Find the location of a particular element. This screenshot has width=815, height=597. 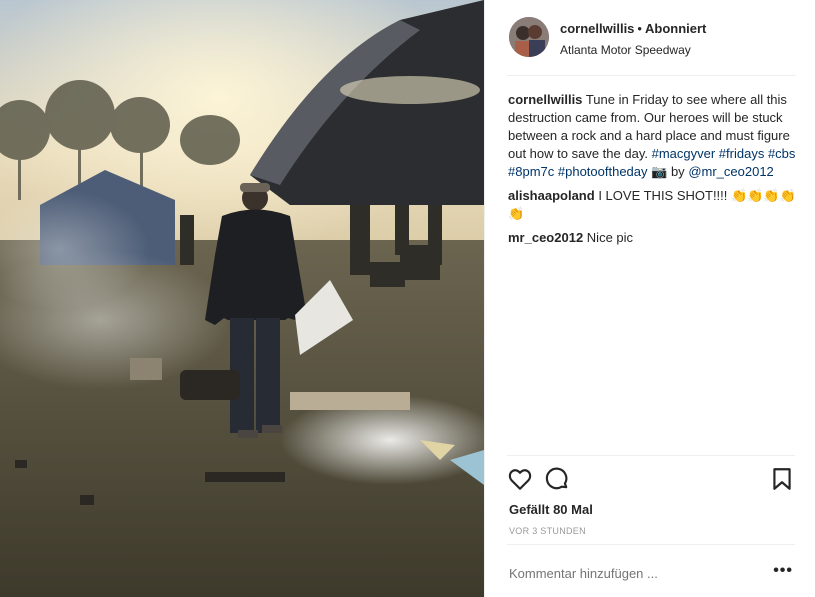

heart-icon is located at coordinates (520, 479).